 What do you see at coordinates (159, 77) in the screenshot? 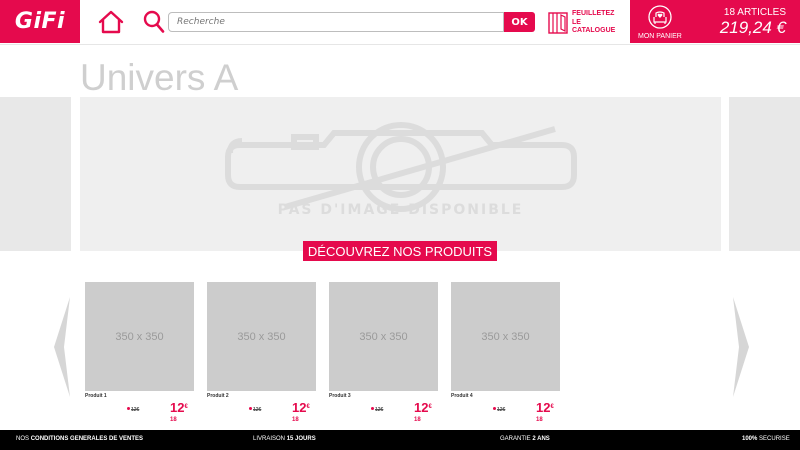
I see `page-title: Univers A` at bounding box center [159, 77].